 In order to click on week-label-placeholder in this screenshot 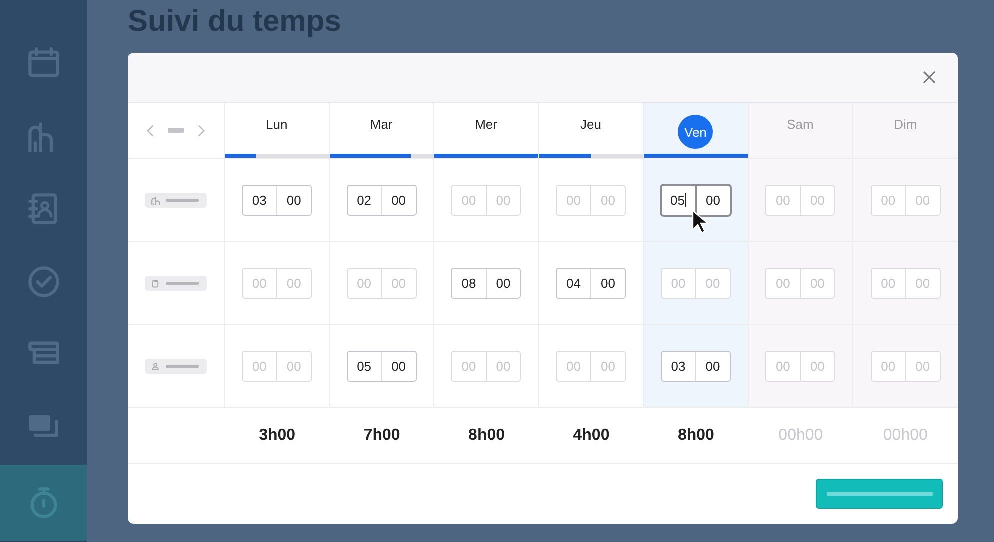, I will do `click(176, 130)`.